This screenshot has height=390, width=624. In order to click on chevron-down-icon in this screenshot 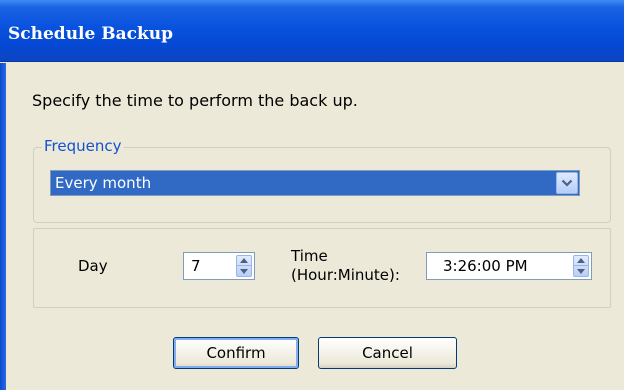, I will do `click(567, 183)`.